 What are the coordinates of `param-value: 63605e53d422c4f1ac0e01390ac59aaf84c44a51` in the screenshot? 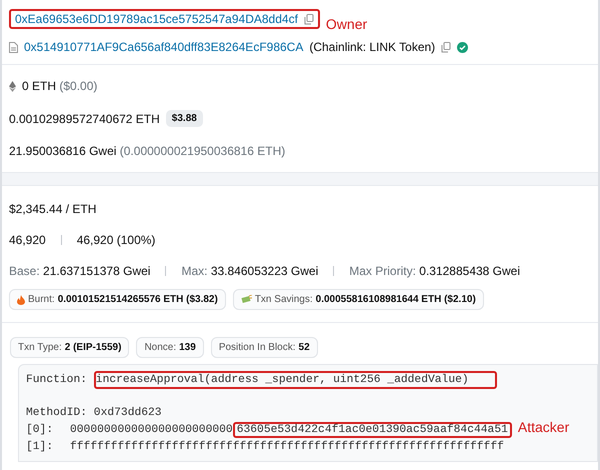 It's located at (372, 430).